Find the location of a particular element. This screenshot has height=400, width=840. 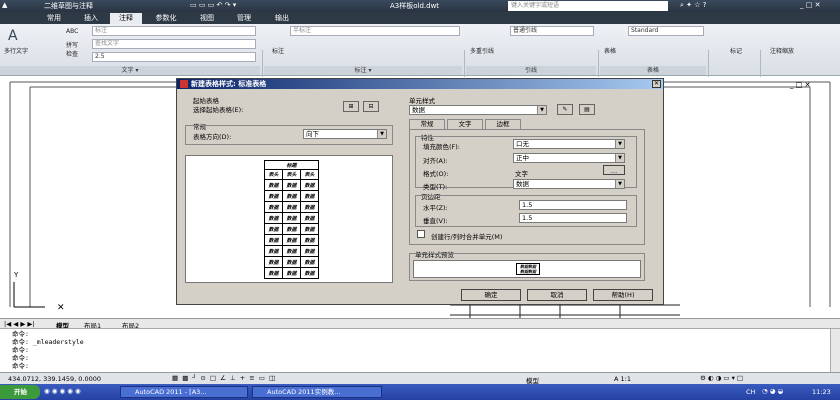

panel-dim-label: 标注 ▾ is located at coordinates (363, 70).